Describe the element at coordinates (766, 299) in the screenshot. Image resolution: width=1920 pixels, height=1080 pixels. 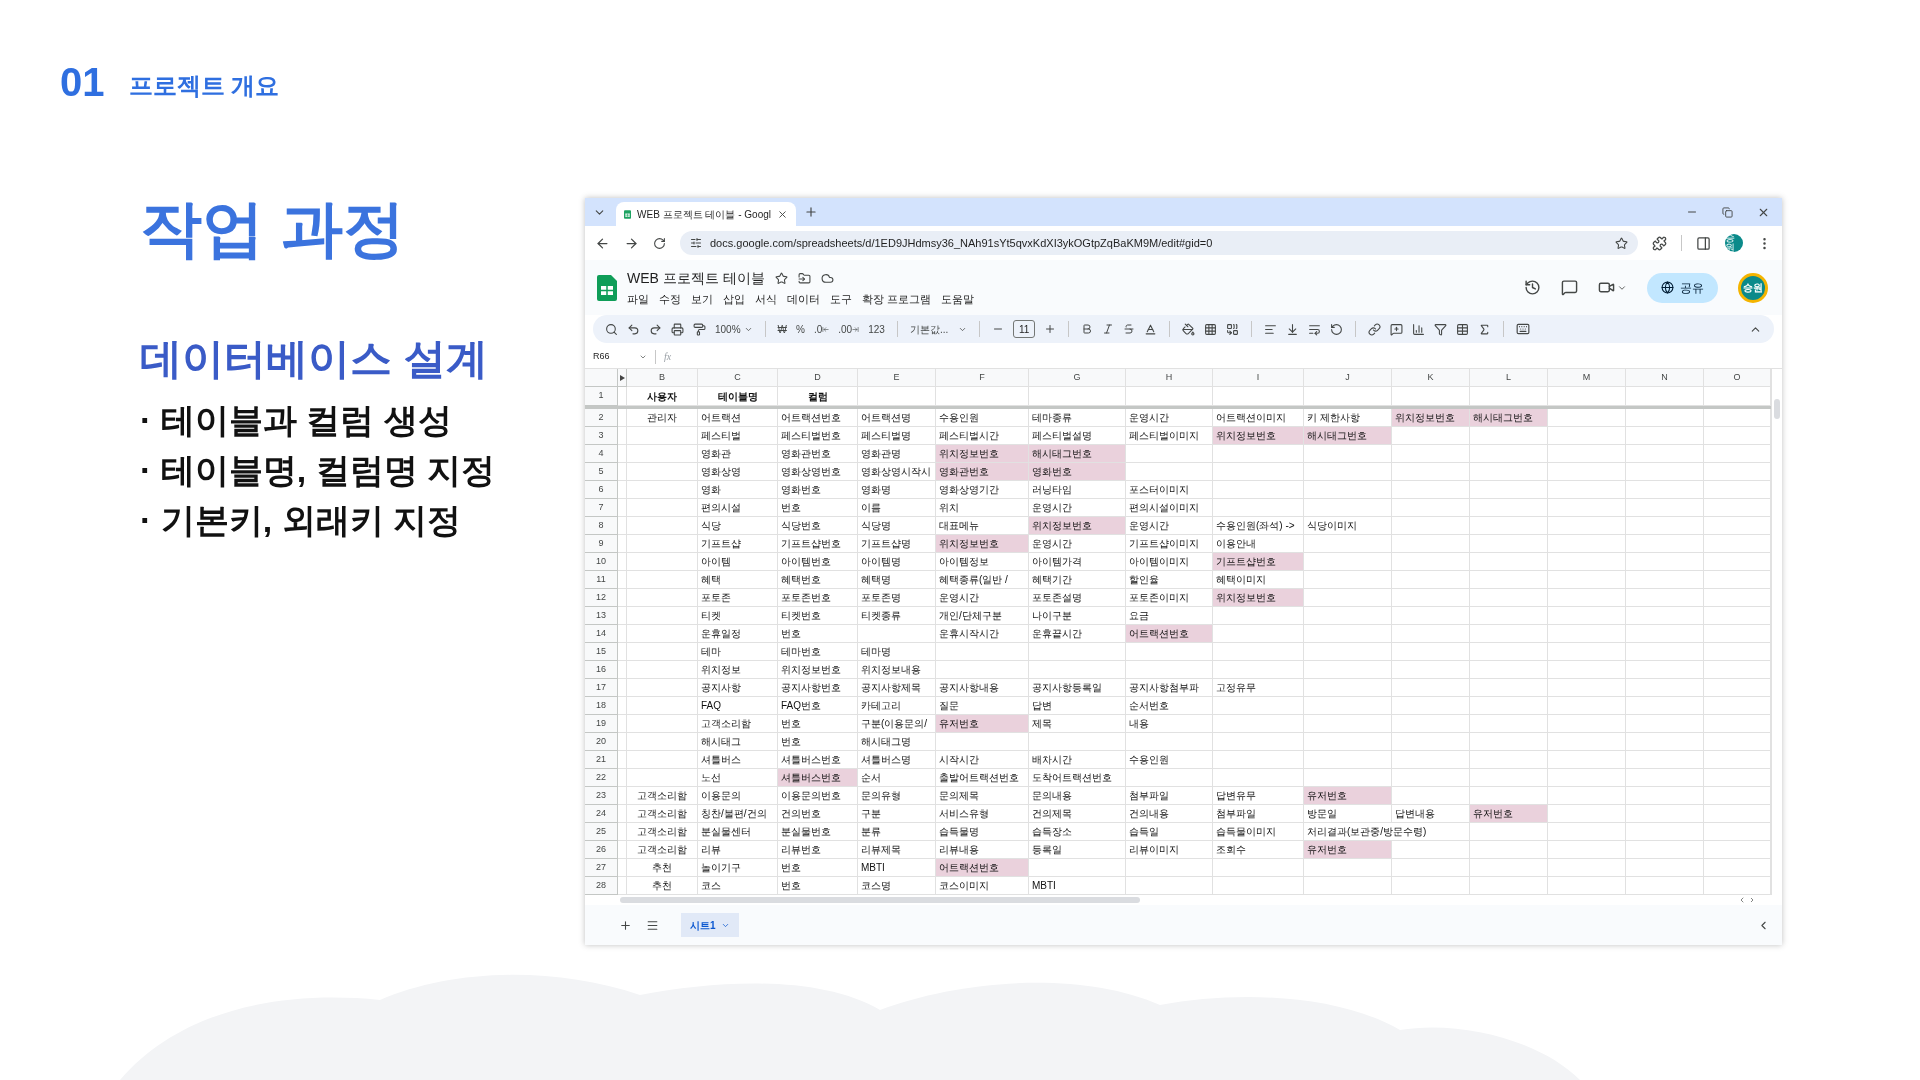
I see `menu-item: 서식` at that location.